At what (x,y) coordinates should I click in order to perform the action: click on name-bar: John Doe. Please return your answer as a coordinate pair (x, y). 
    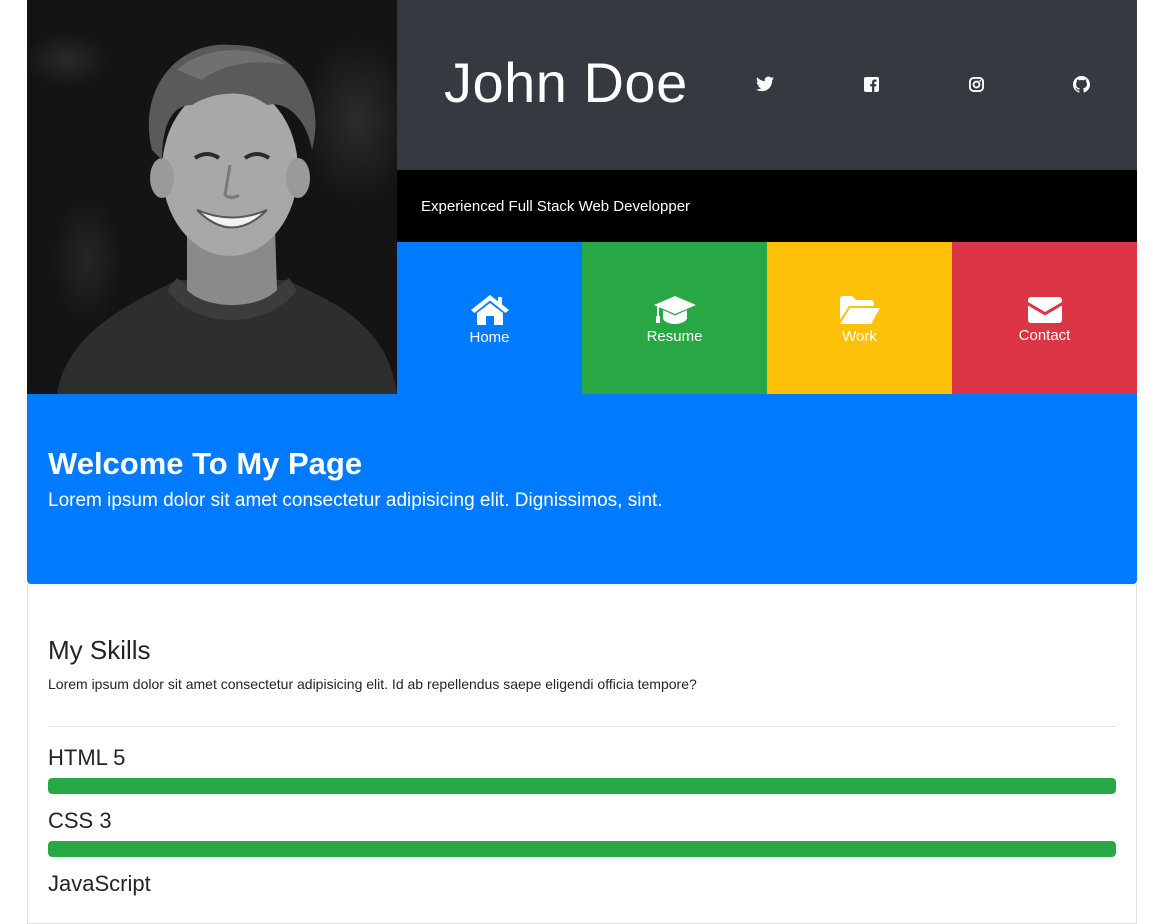
    Looking at the image, I should click on (767, 85).